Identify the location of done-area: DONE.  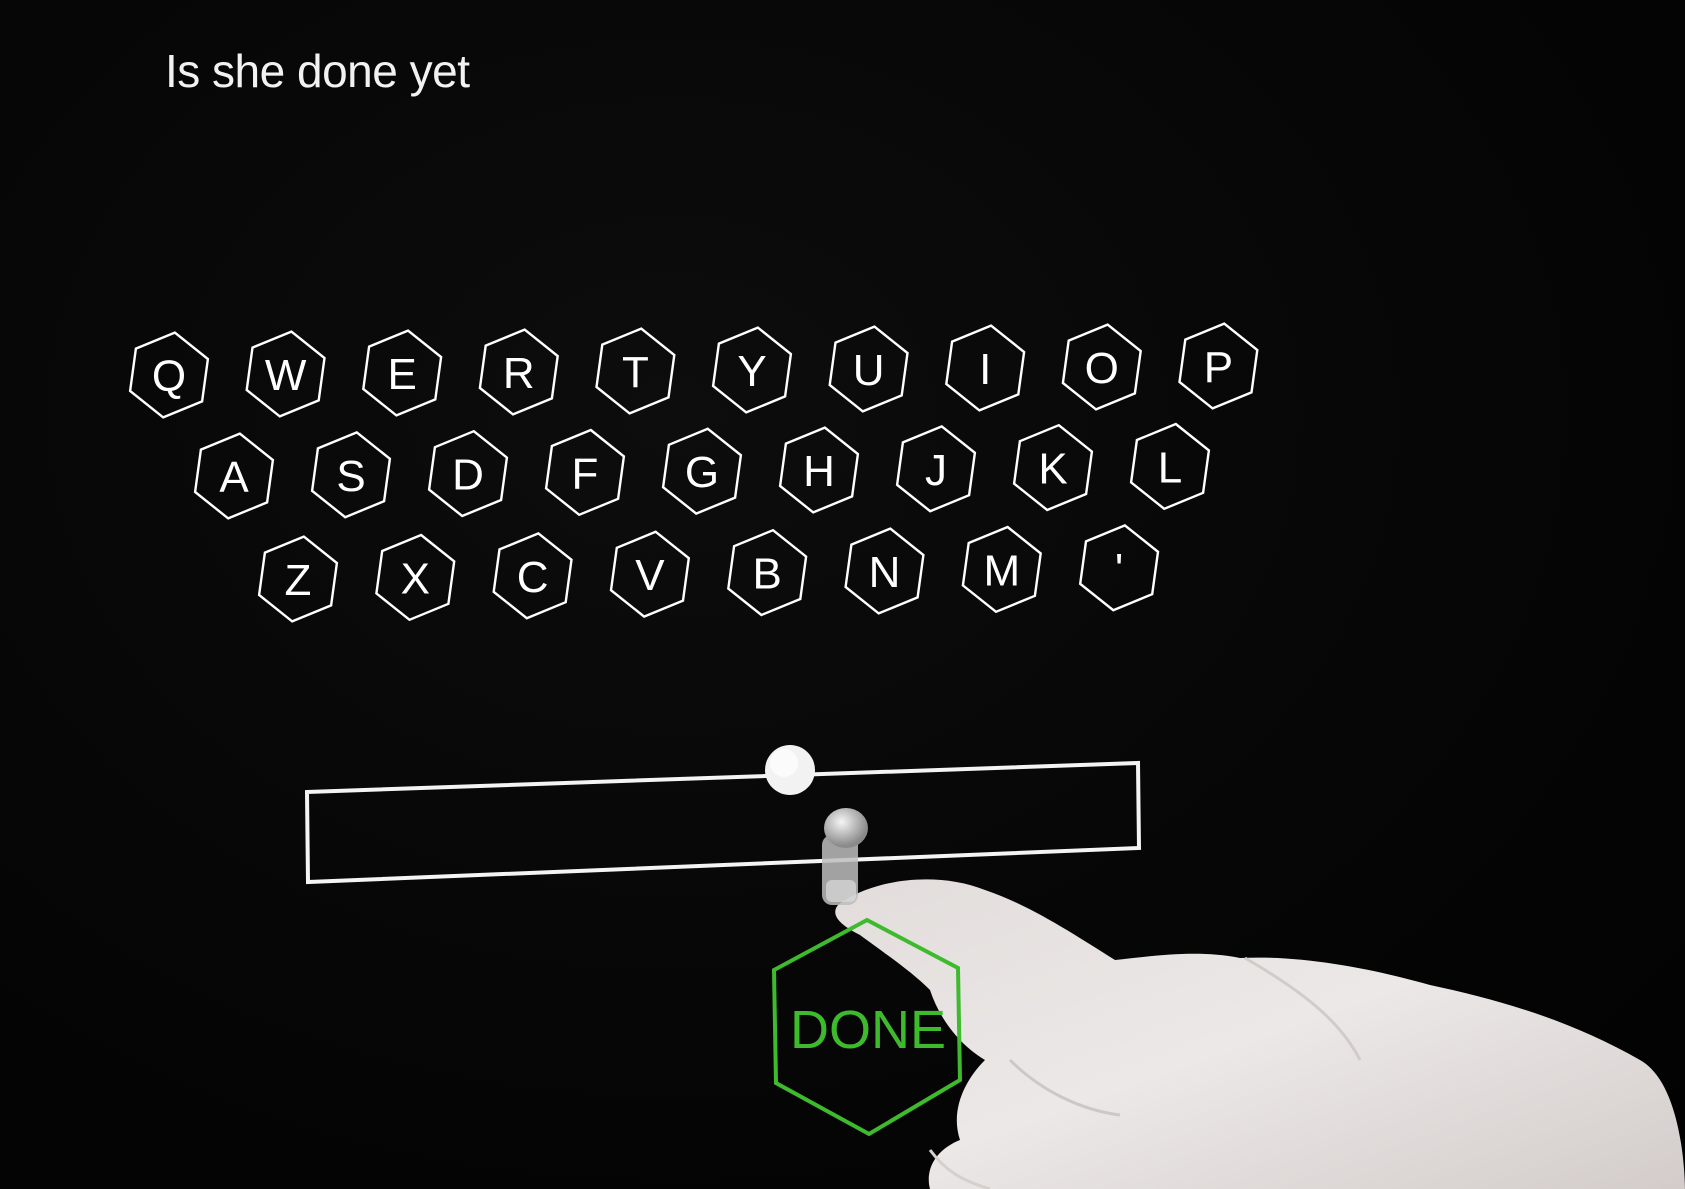
(867, 1027).